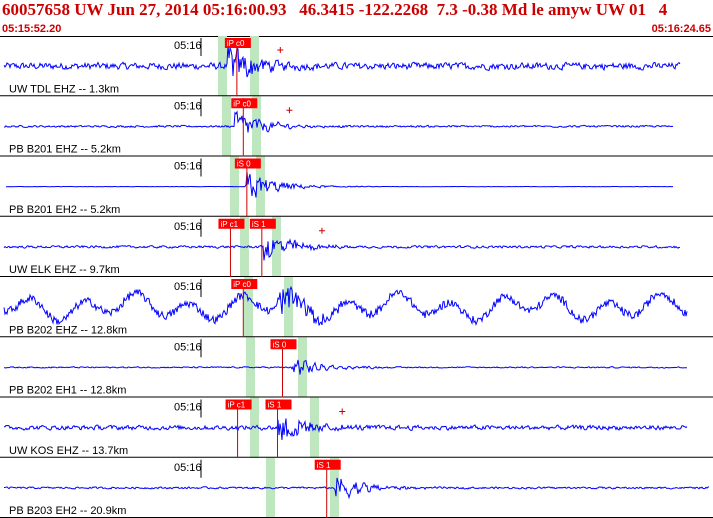 This screenshot has height=518, width=713. Describe the element at coordinates (65, 150) in the screenshot. I see `station-label: PB B201 EHZ -- 5.2km` at that location.